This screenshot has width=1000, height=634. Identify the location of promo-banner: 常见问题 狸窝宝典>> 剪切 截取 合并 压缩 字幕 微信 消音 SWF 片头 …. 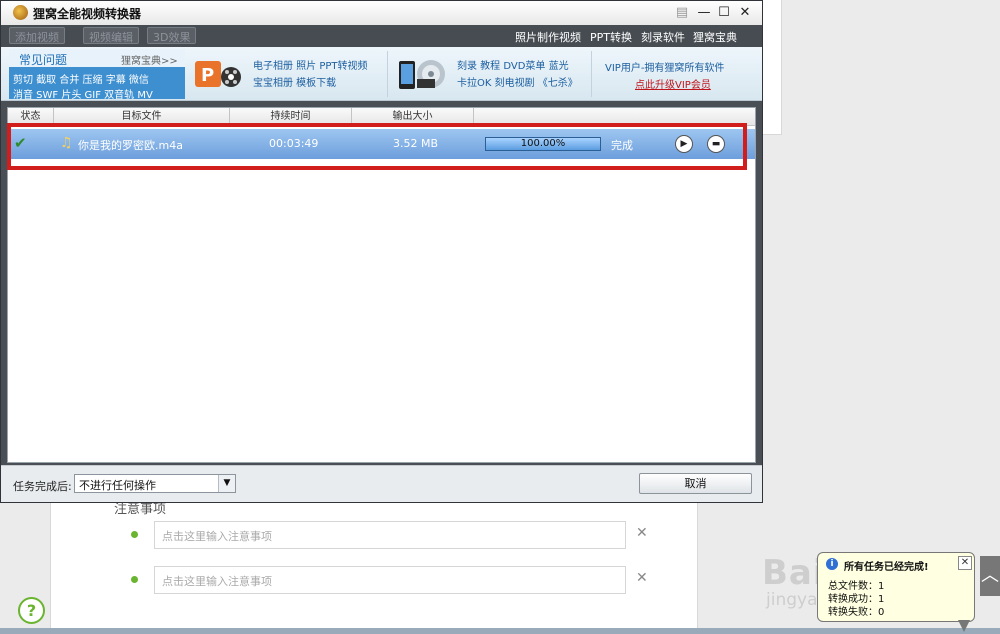
(381, 74).